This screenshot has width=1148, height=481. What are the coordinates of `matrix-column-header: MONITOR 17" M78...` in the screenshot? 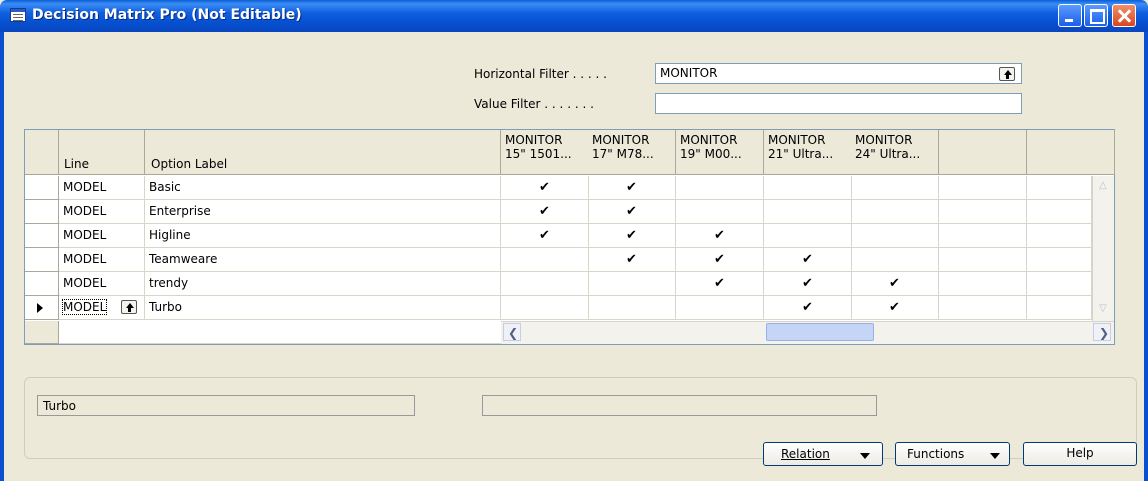 It's located at (632, 152).